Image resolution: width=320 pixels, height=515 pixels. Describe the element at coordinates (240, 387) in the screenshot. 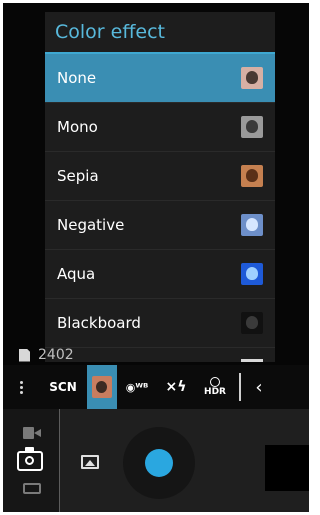

I see `settings-divider` at that location.